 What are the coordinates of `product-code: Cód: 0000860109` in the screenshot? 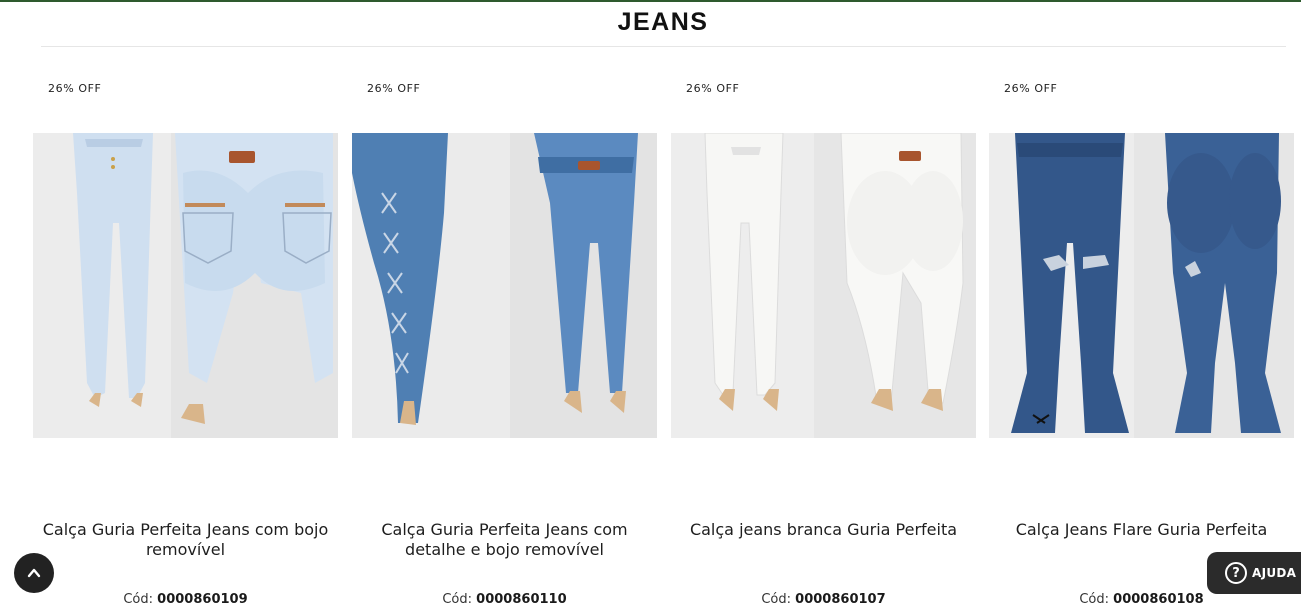 It's located at (185, 599).